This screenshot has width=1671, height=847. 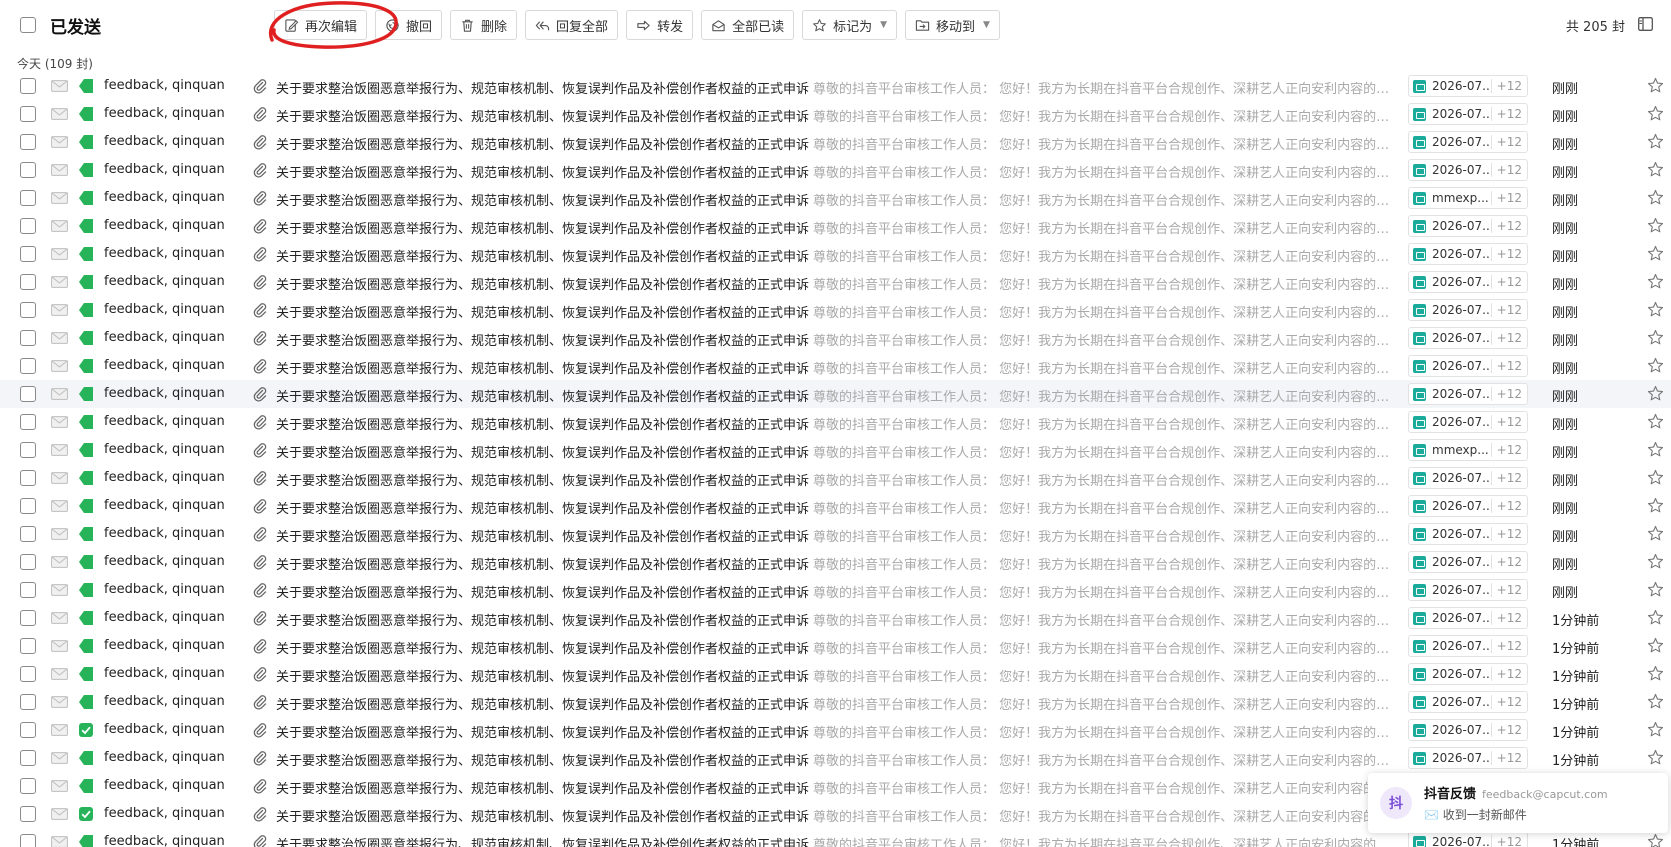 What do you see at coordinates (572, 25) in the screenshot?
I see `reply-all-button: 回复全部` at bounding box center [572, 25].